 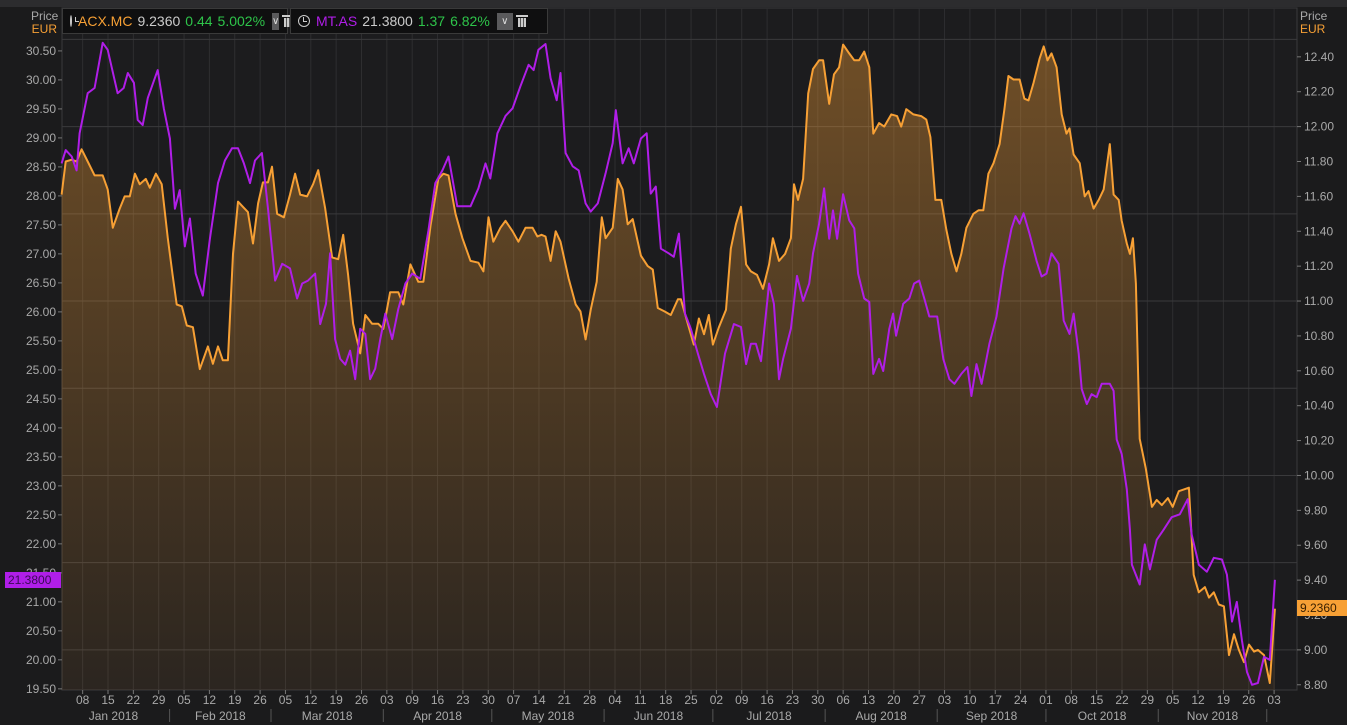 I want to click on x-axis-tick-label: 25, so click(x=691, y=700).